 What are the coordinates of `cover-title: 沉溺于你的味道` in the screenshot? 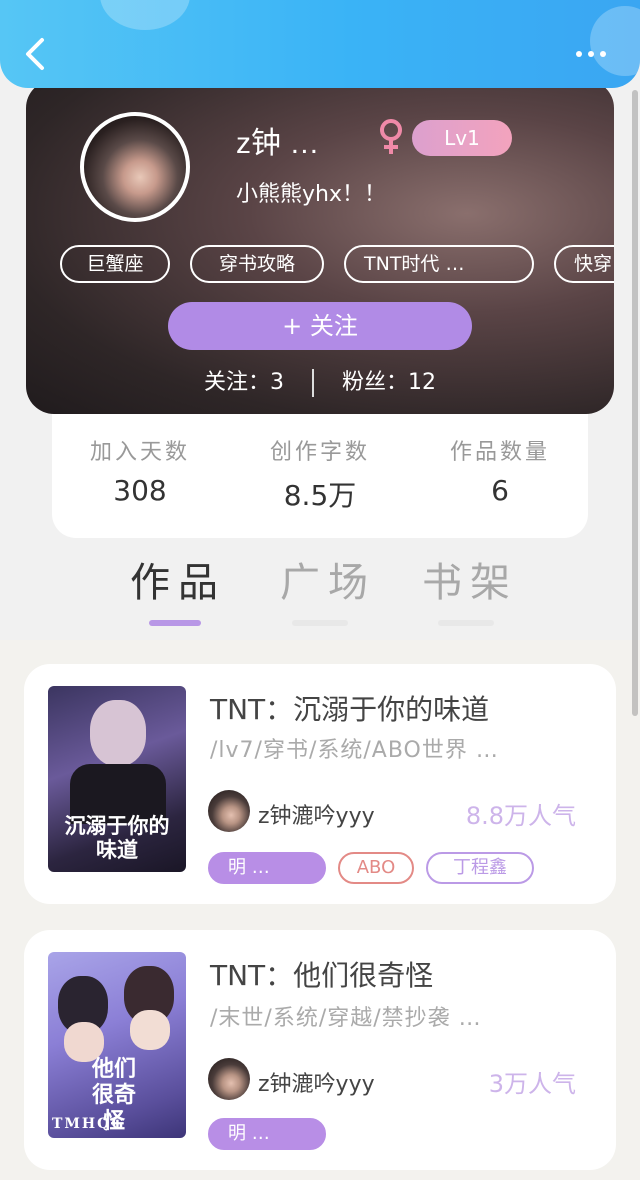 It's located at (117, 837).